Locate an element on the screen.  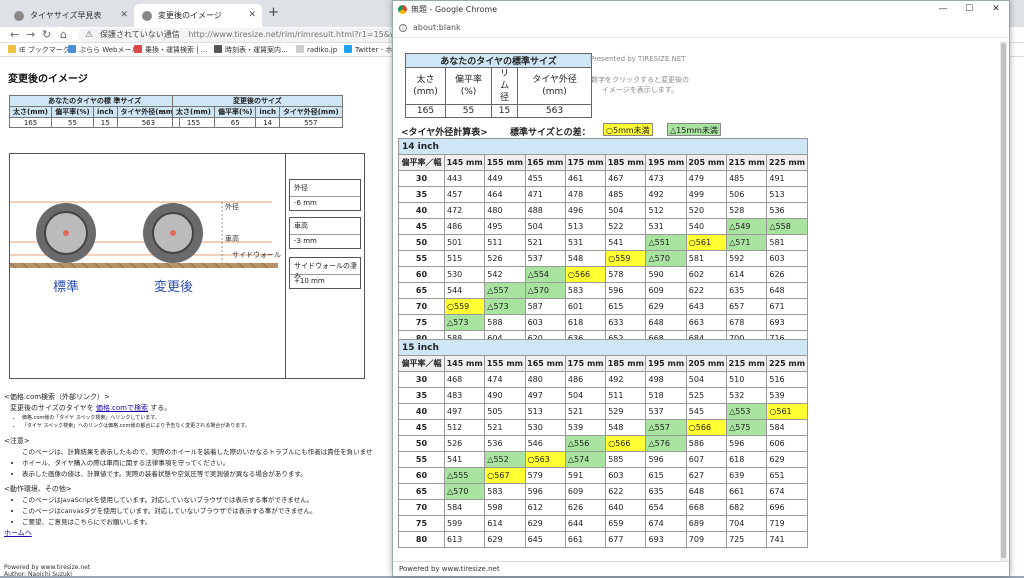
bookmark-item: radiko.jp is located at coordinates (316, 49).